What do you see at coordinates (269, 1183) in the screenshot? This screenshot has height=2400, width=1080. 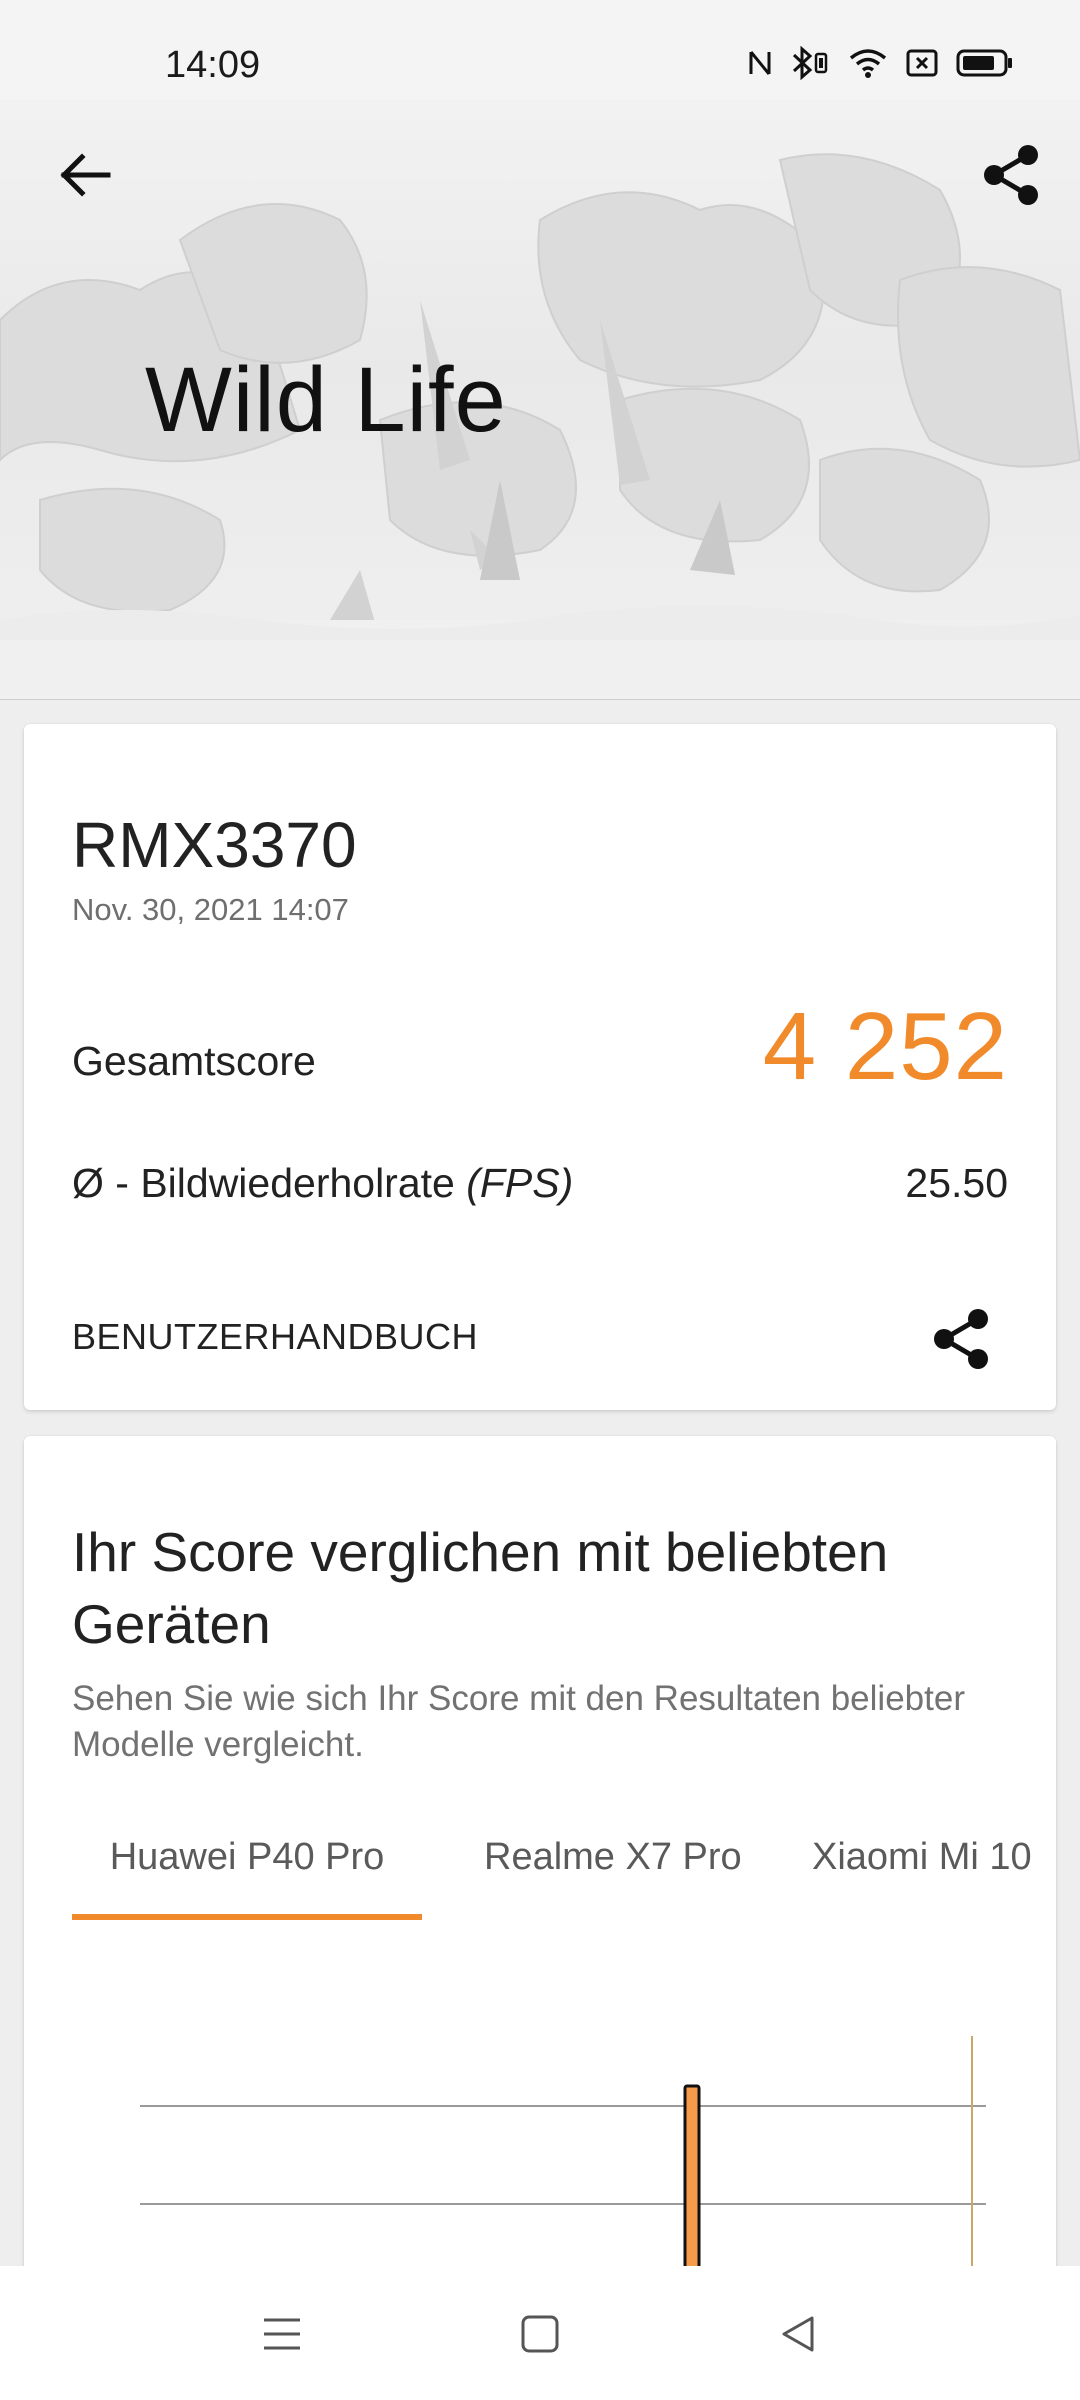 I see `fps-label-prefix: Ø - Bildwiederholrate` at bounding box center [269, 1183].